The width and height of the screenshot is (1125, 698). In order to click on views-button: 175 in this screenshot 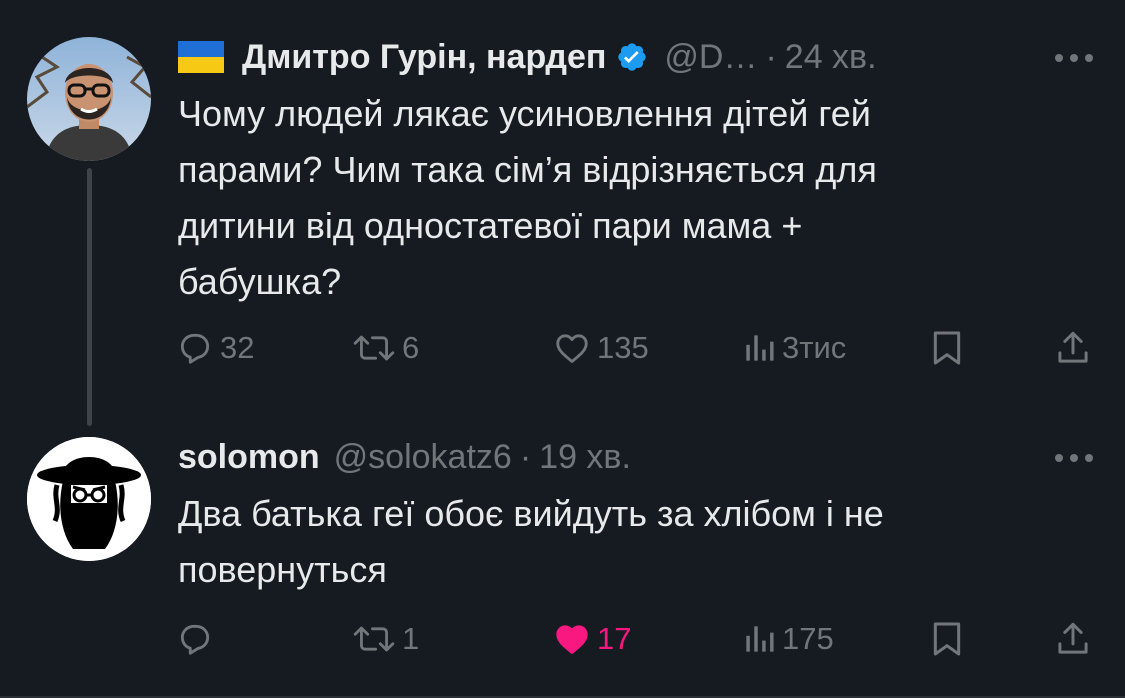, I will do `click(788, 639)`.